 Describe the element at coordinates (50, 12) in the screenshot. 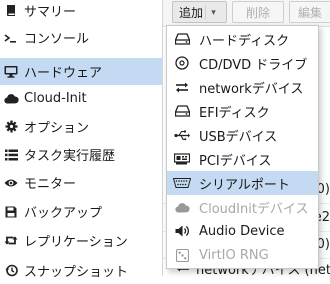

I see `sidebar-item-label: サマリー` at that location.